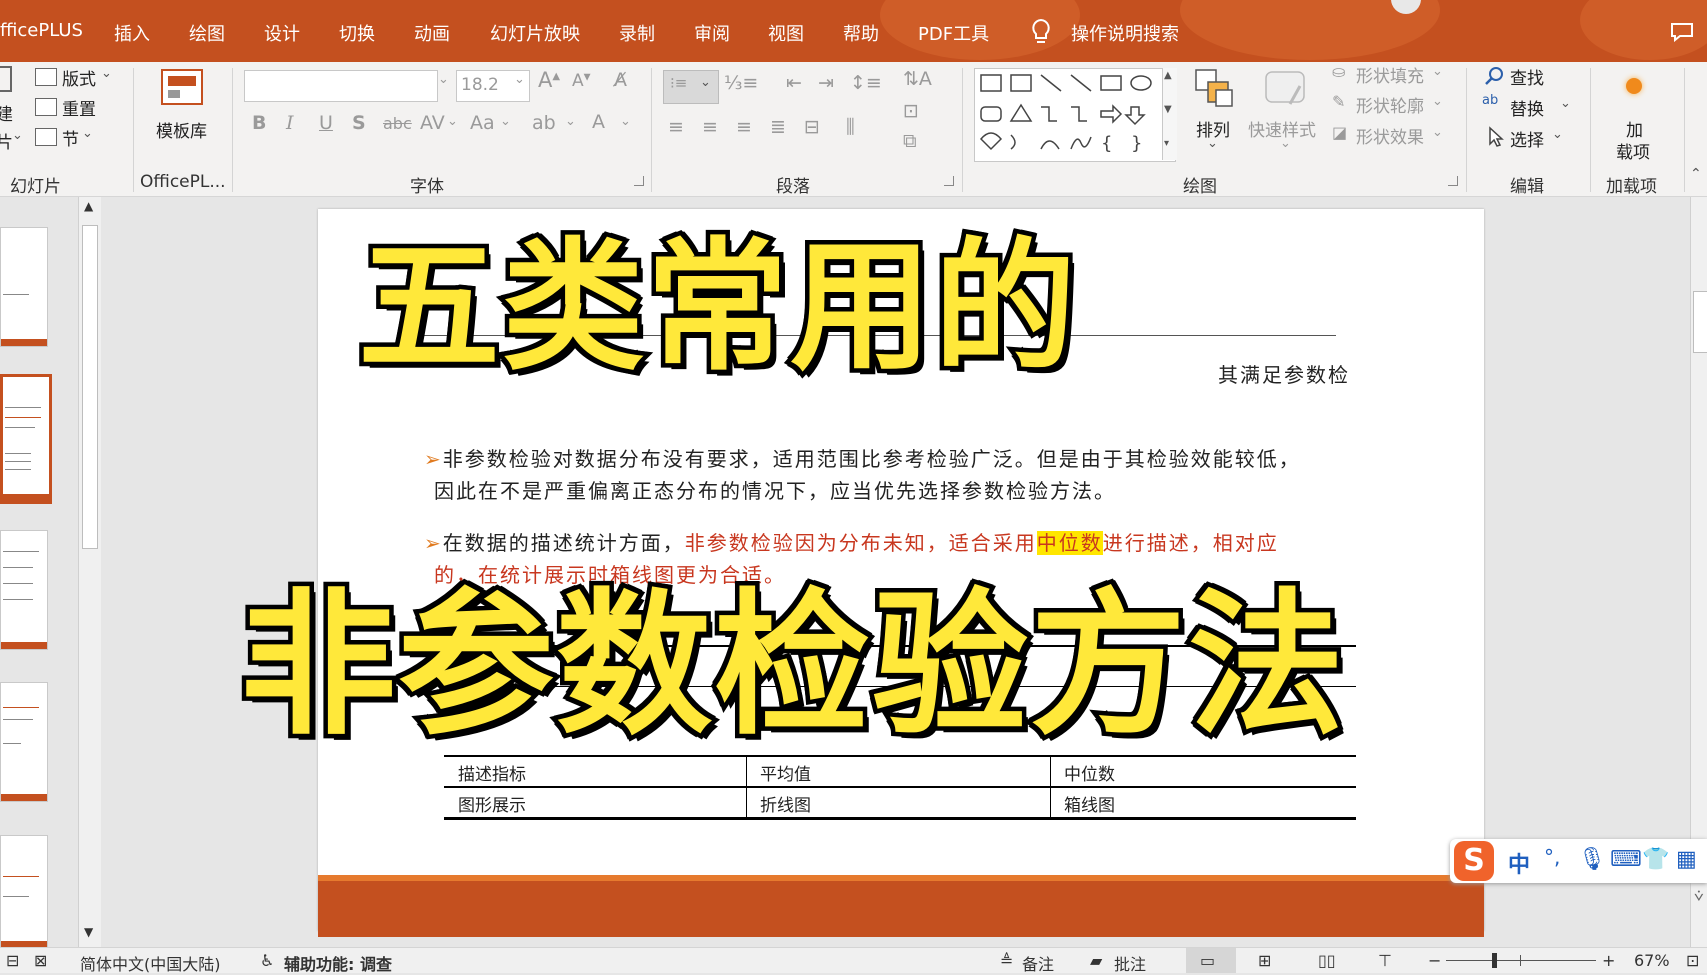 This screenshot has height=975, width=1707. Describe the element at coordinates (549, 80) in the screenshot. I see `increase-font-icon: A▲` at that location.